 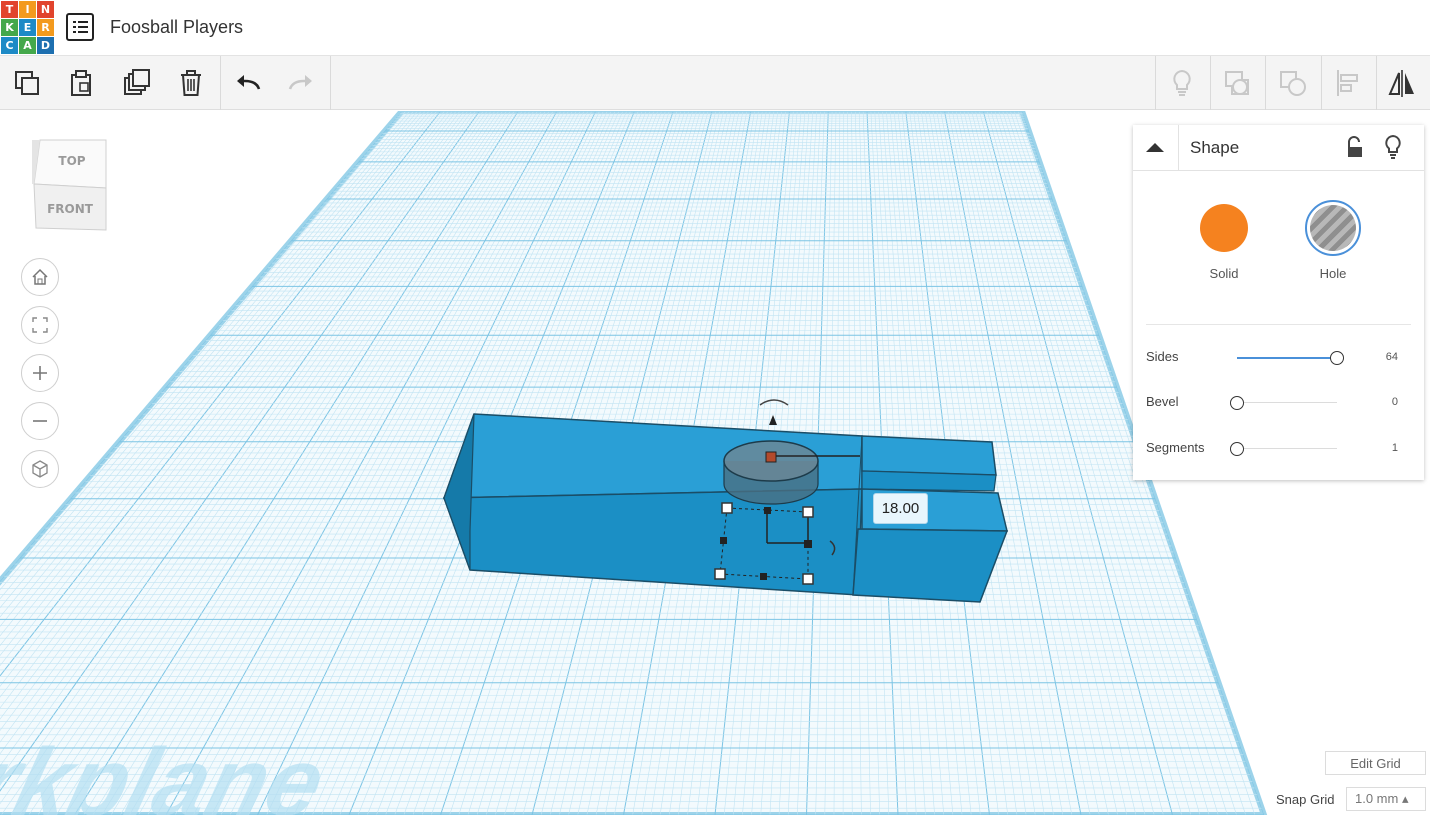 What do you see at coordinates (1287, 448) in the screenshot?
I see `segments-slider-track` at bounding box center [1287, 448].